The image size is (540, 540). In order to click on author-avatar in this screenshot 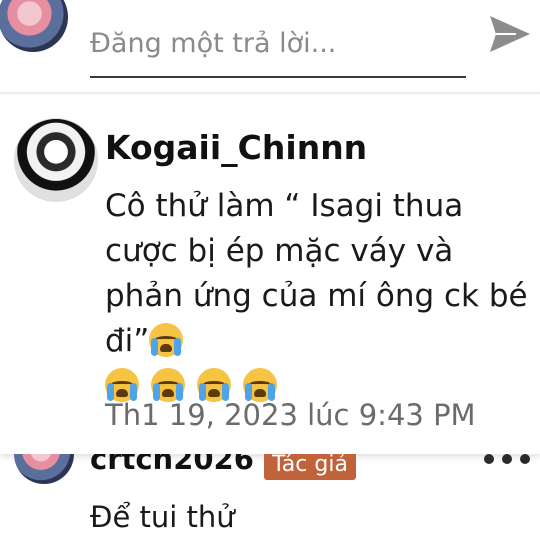, I will do `click(44, 469)`.